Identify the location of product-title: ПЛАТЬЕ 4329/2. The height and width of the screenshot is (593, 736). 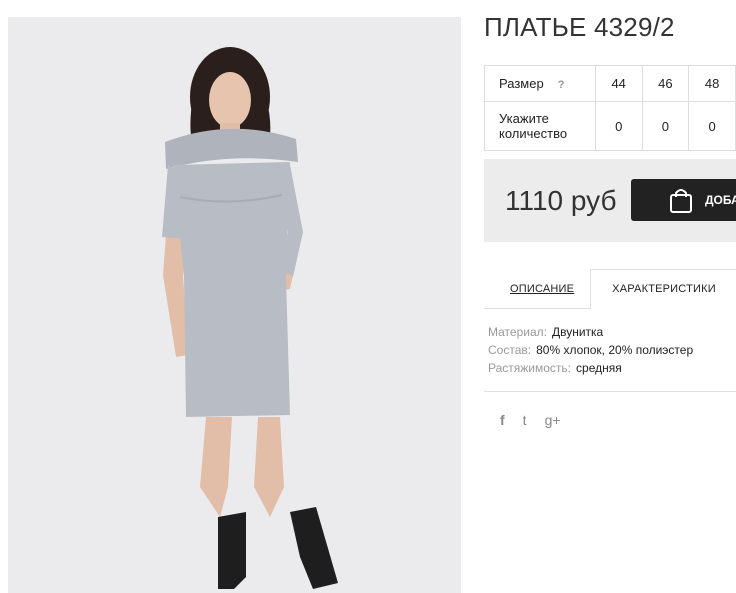
(579, 27).